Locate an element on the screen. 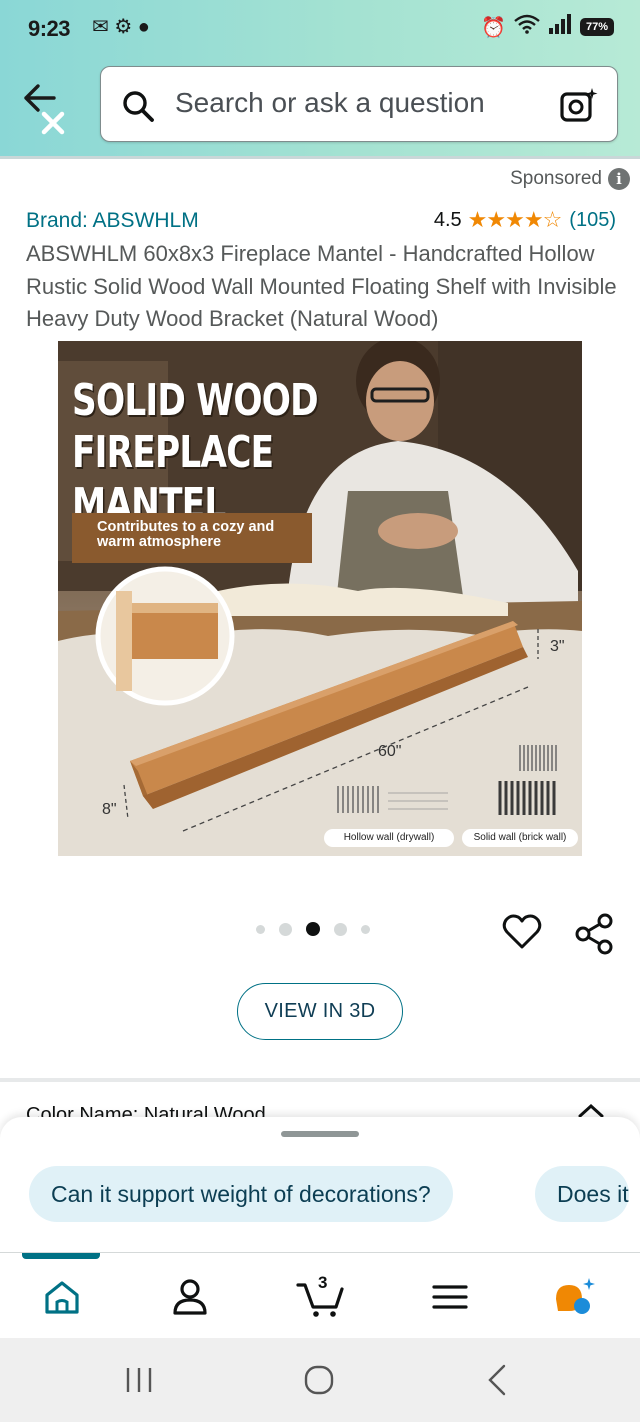  dimension-height: 3" is located at coordinates (557, 646).